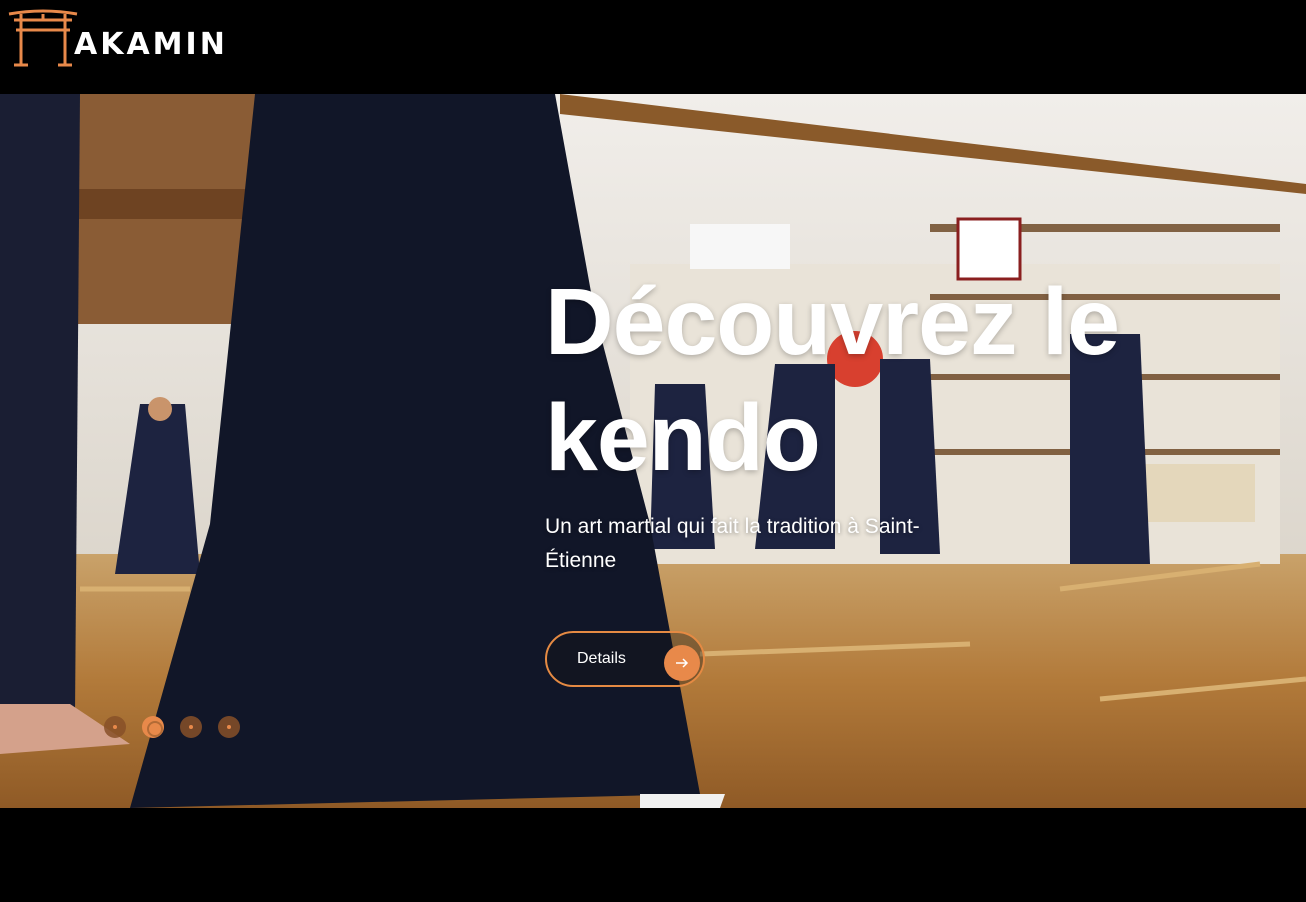 The width and height of the screenshot is (1306, 902). I want to click on hero-title: Découvrez le kendo, so click(832, 380).